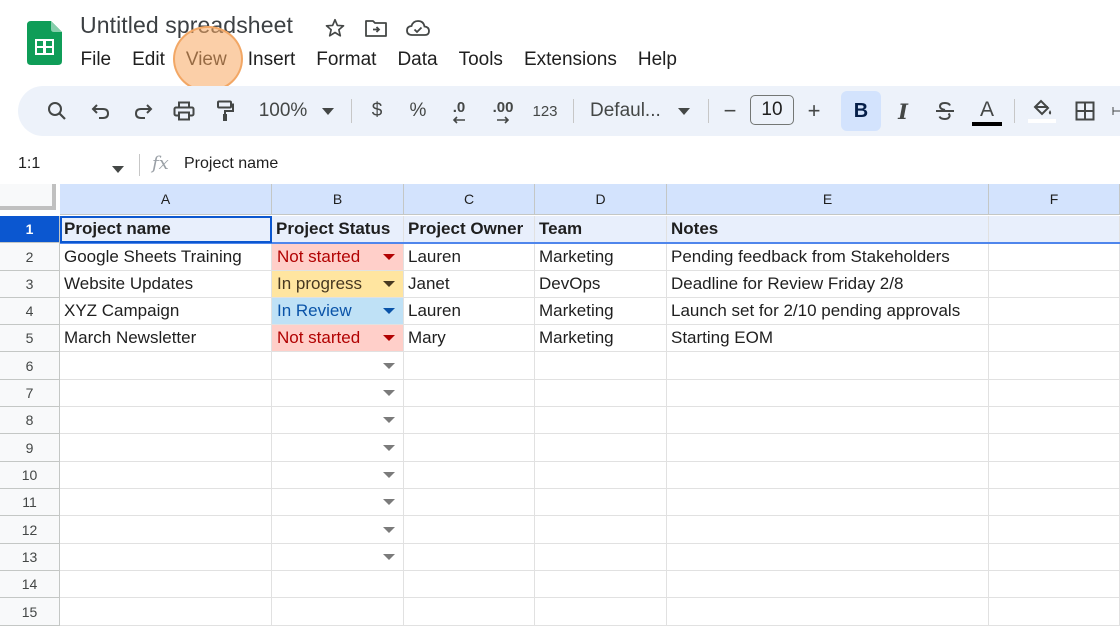 The image size is (1120, 626). What do you see at coordinates (418, 111) in the screenshot?
I see `percent-format-button: %` at bounding box center [418, 111].